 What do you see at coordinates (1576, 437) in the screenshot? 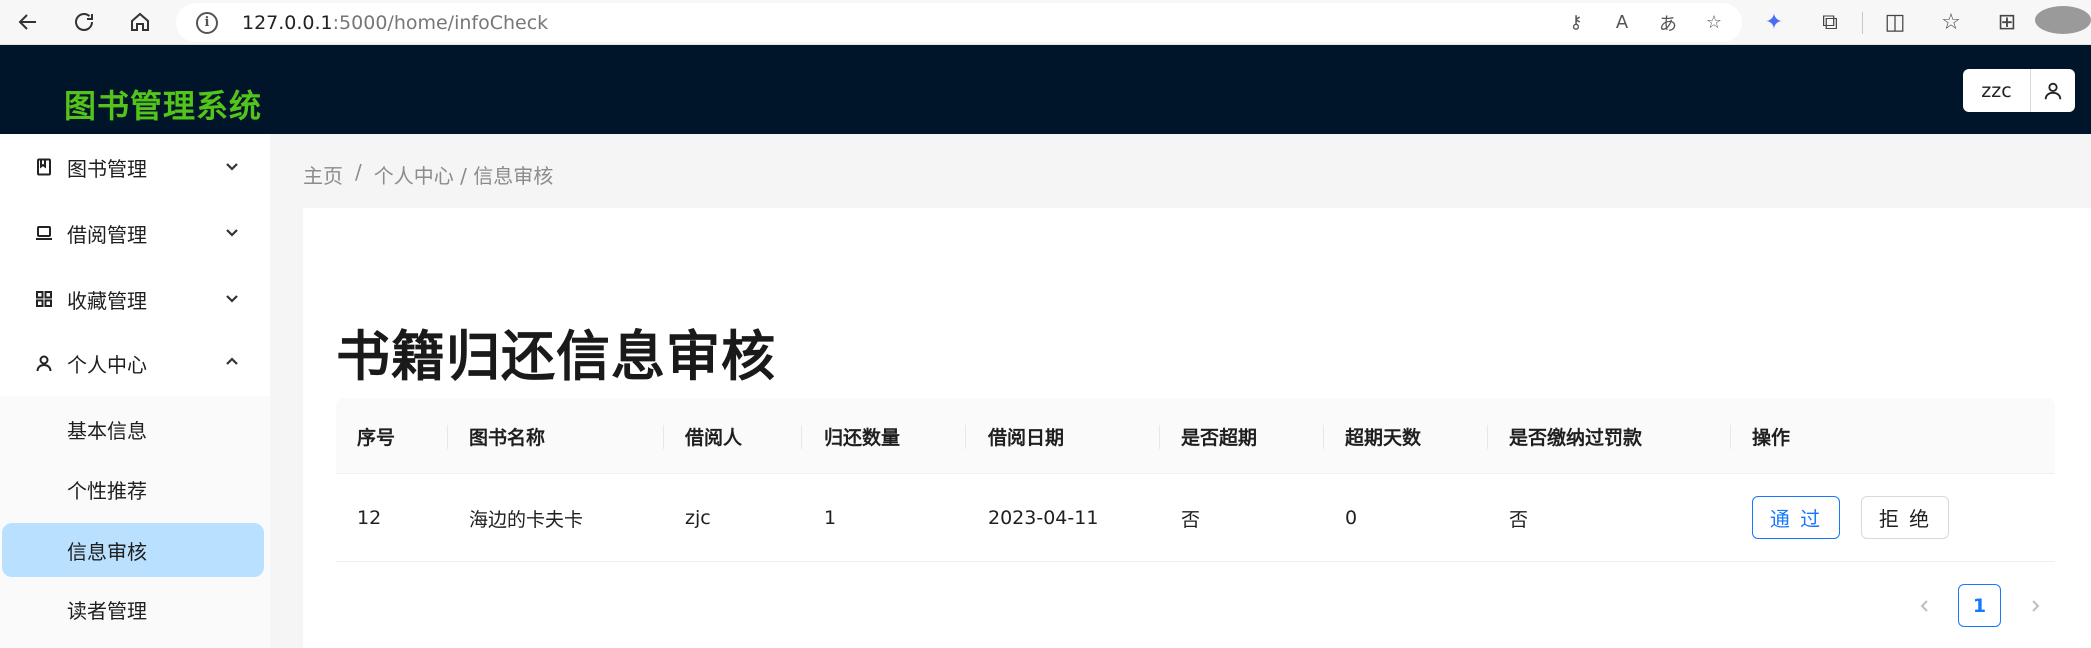
I see `column-header-fine-paid: 是否缴纳过罚款` at bounding box center [1576, 437].